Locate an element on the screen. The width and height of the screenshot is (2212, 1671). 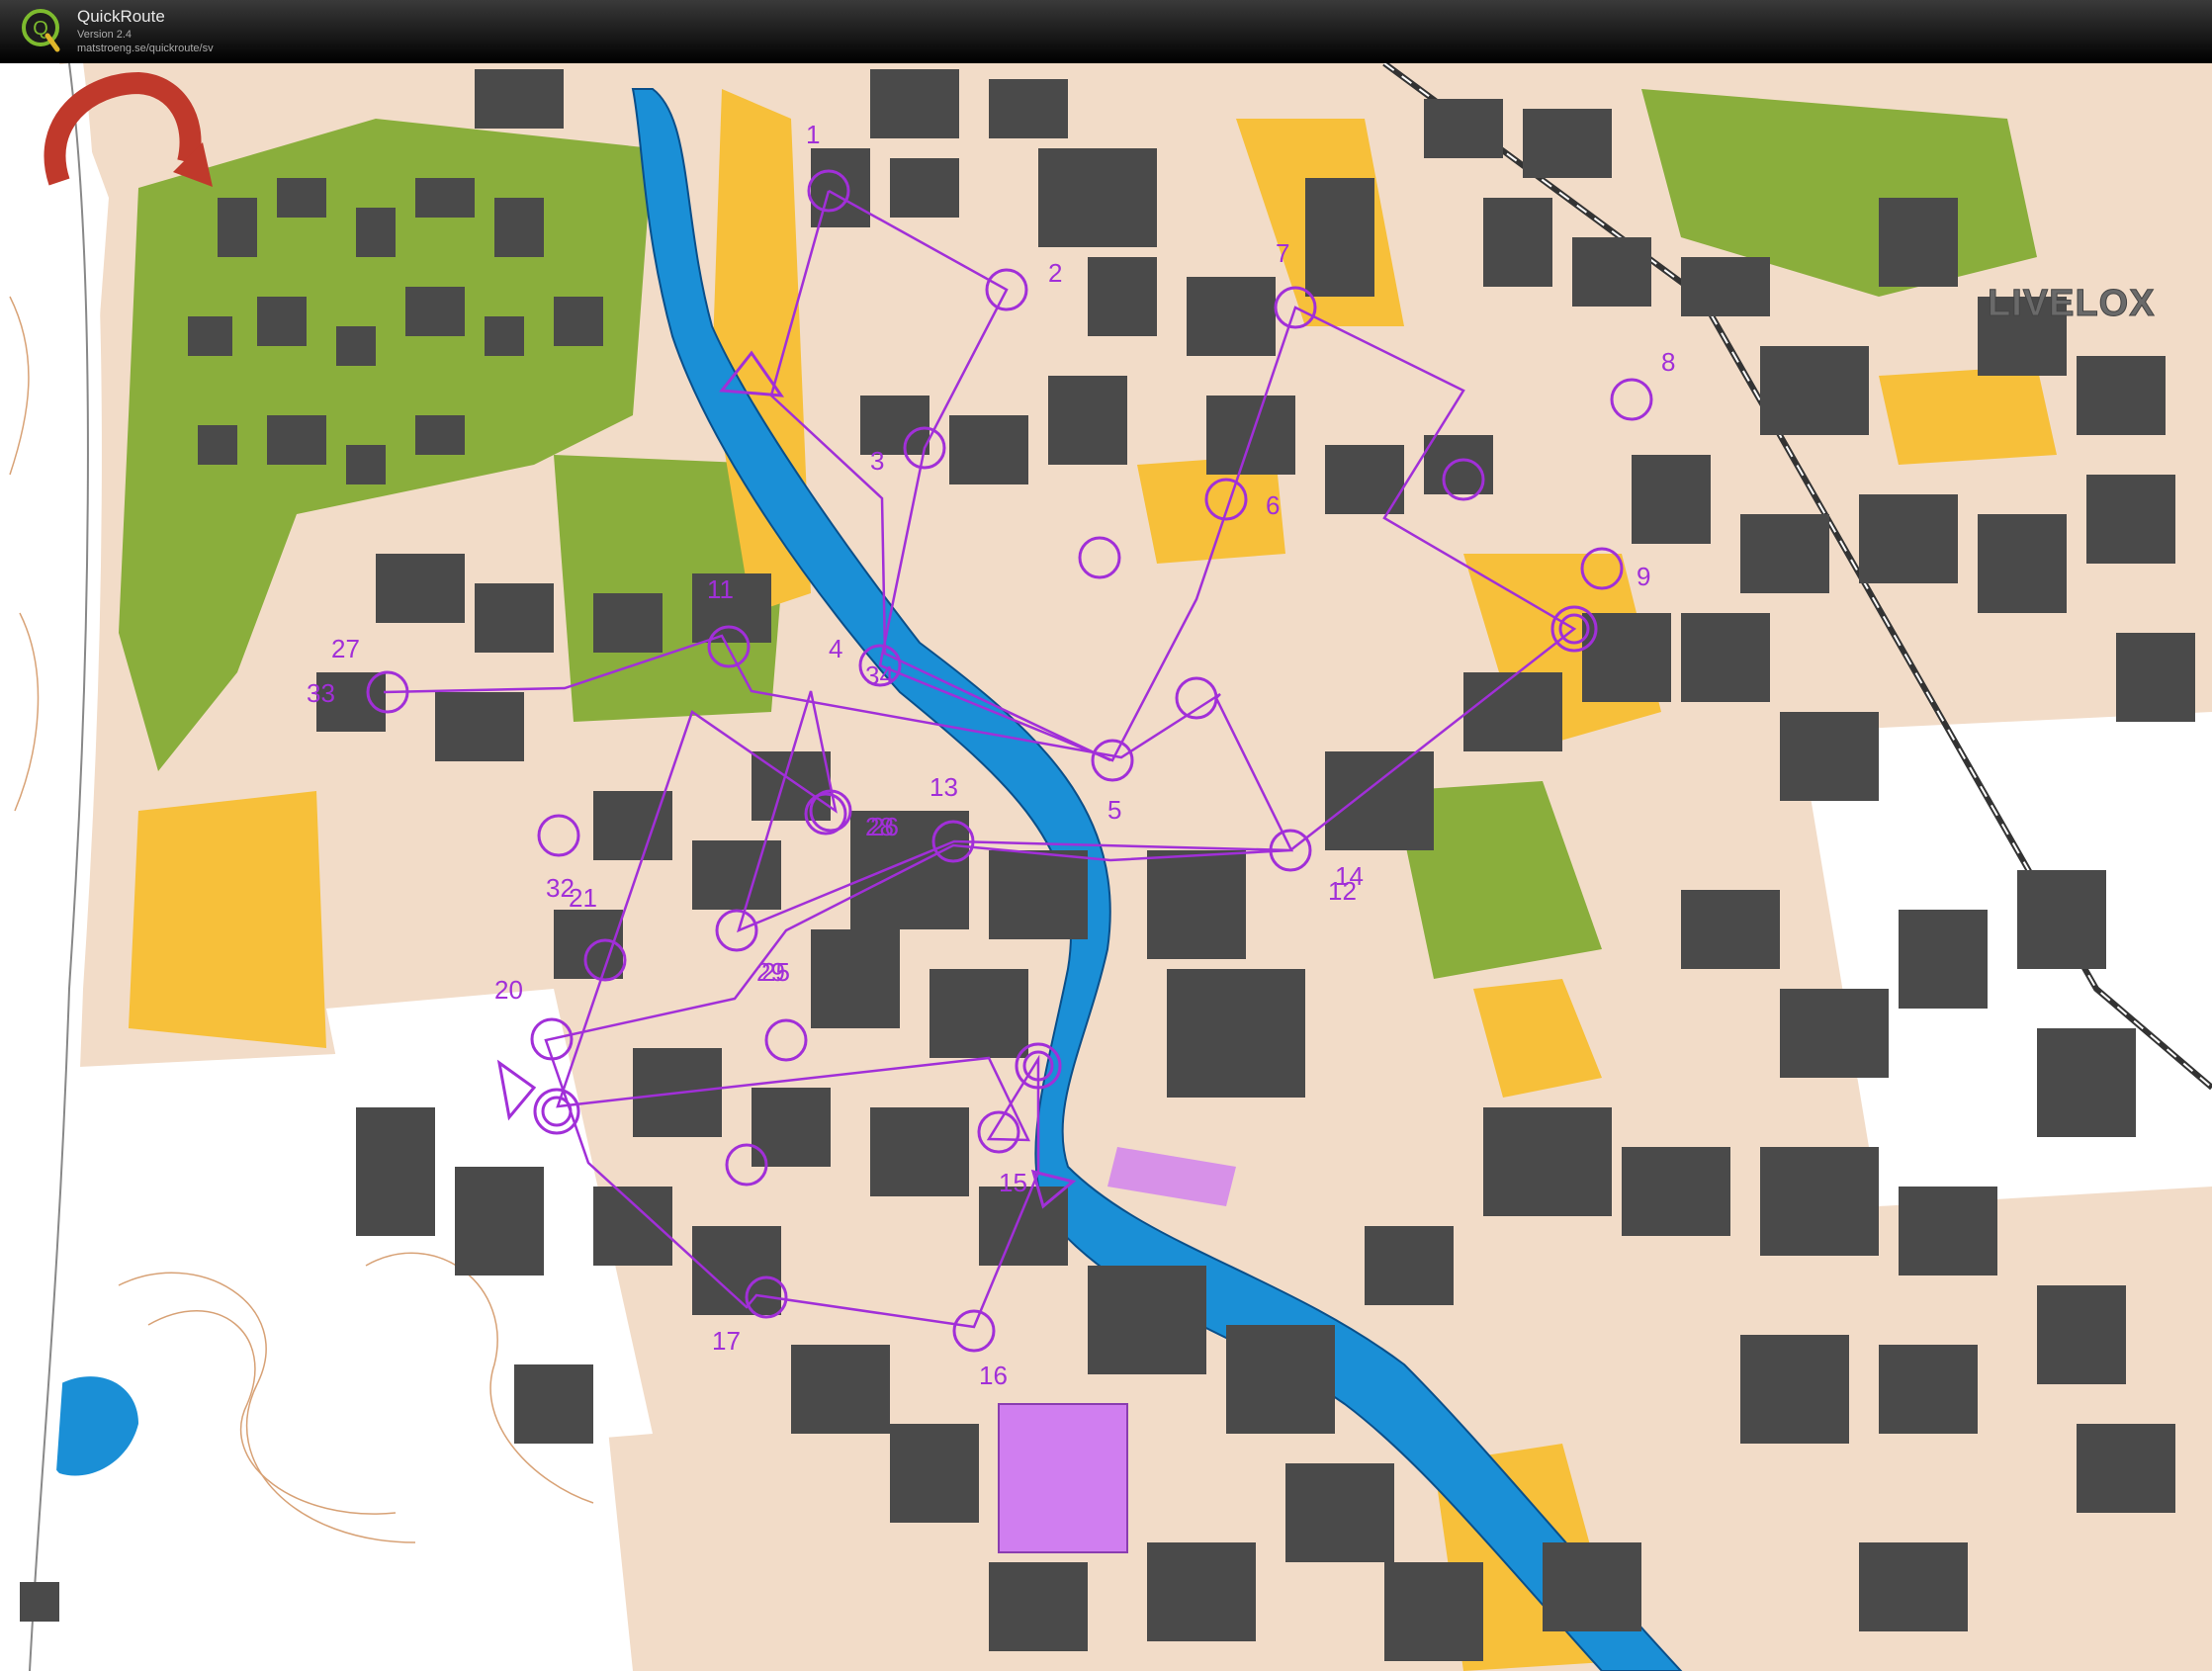
control-label: 17 is located at coordinates (727, 1341).